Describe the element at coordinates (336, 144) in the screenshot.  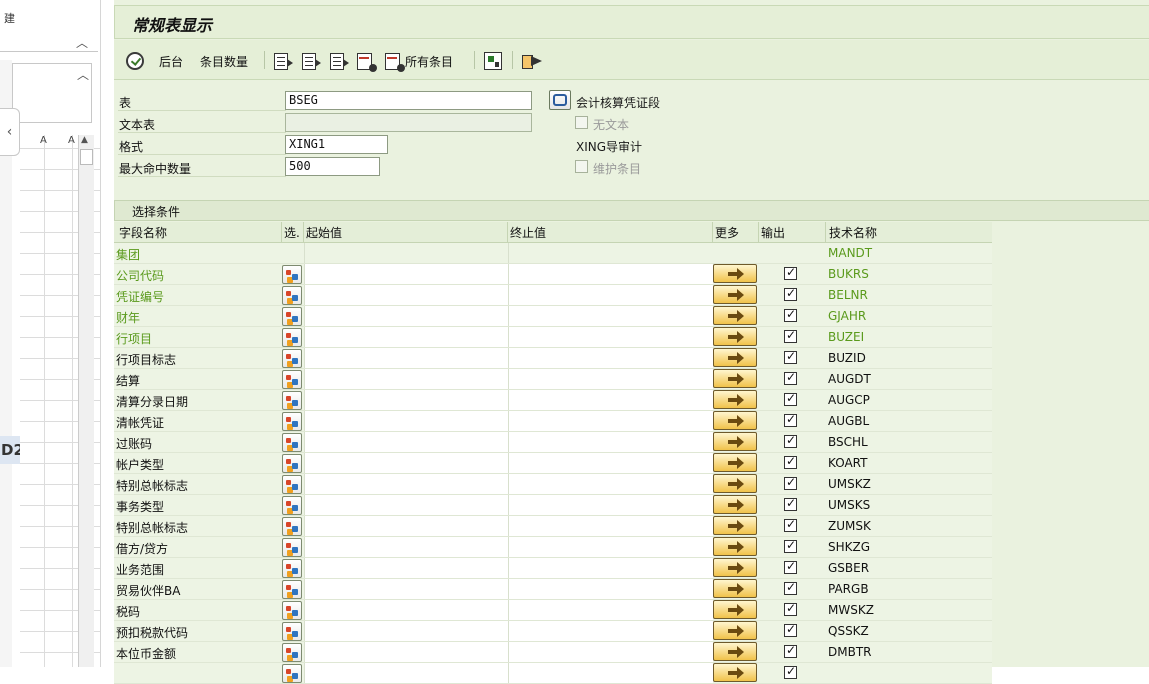
I see `layout-field: XING1` at that location.